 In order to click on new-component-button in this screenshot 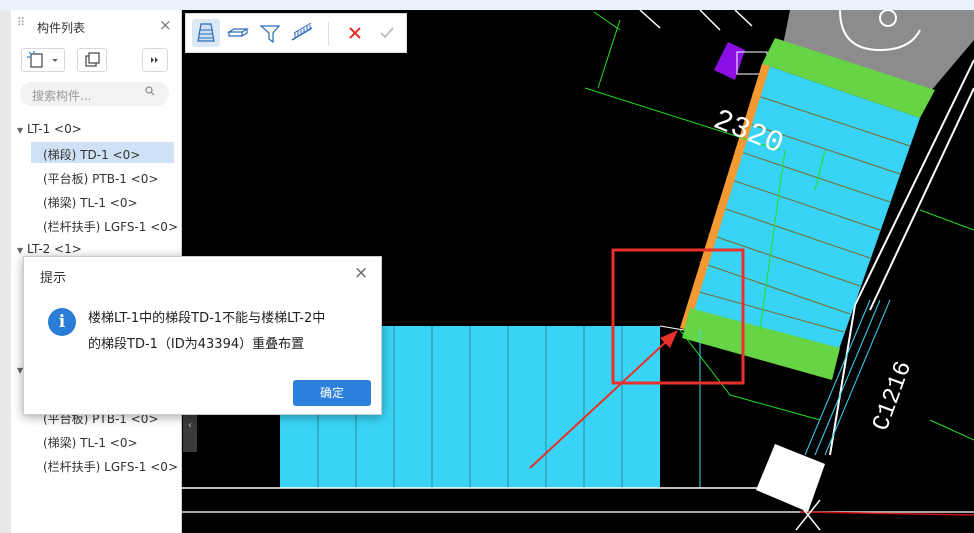, I will do `click(43, 60)`.